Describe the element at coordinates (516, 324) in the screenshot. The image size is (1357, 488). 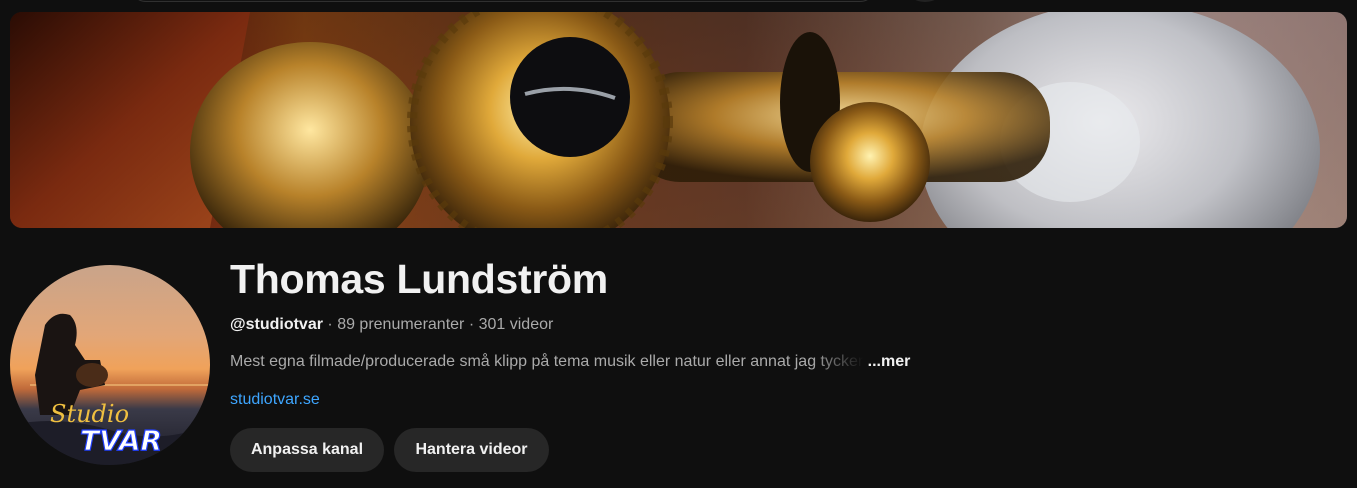
I see `video-count: 301 videor` at that location.